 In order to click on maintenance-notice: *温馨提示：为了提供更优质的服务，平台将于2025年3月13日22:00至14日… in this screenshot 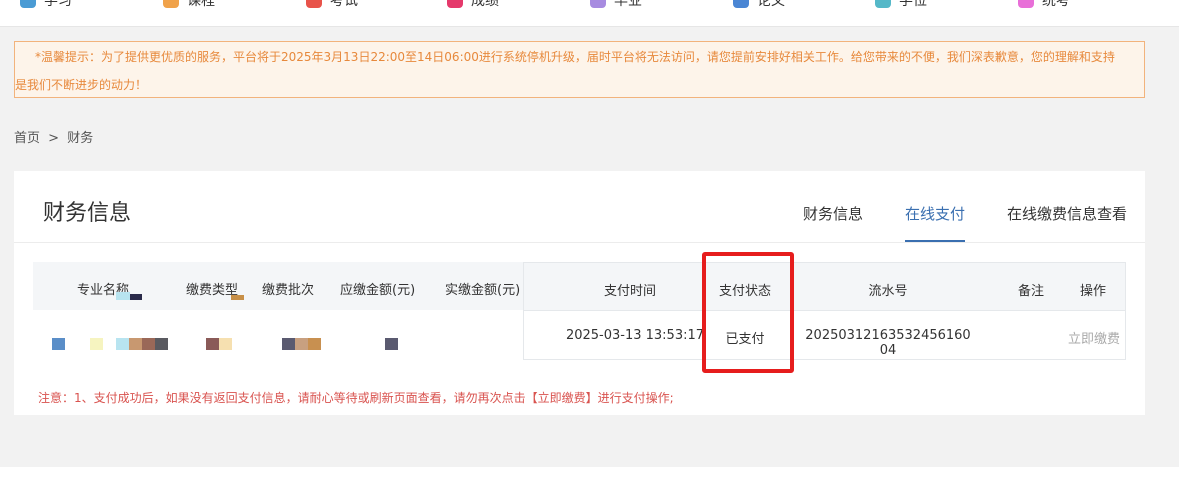, I will do `click(579, 69)`.